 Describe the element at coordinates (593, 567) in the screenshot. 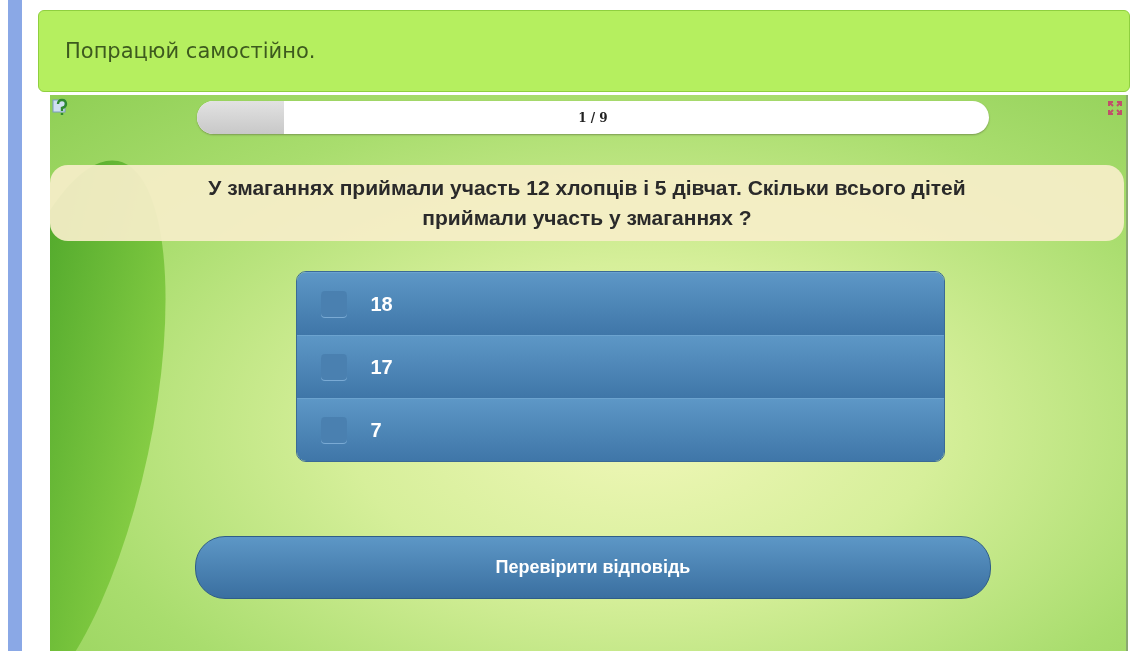

I see `check-answer-button: Перевірити відповідь` at that location.